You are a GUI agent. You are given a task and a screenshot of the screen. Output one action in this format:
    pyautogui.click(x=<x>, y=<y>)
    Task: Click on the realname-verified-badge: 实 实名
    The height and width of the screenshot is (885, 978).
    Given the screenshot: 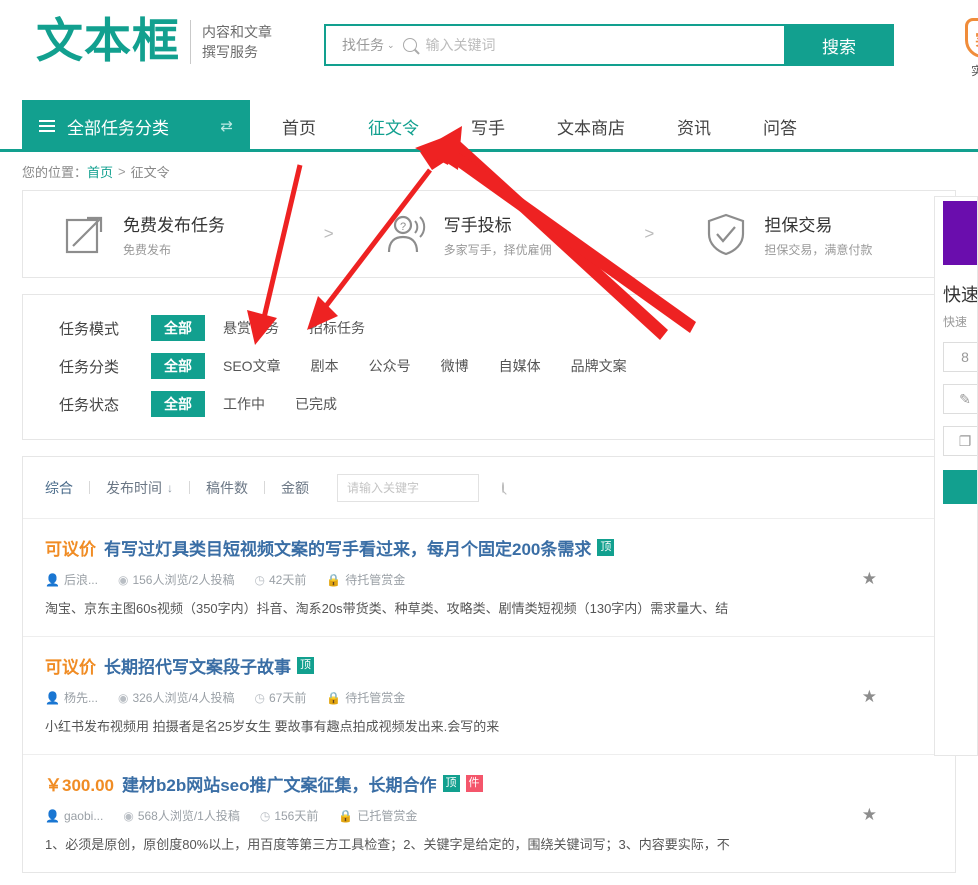 What is the action you would take?
    pyautogui.click(x=966, y=48)
    